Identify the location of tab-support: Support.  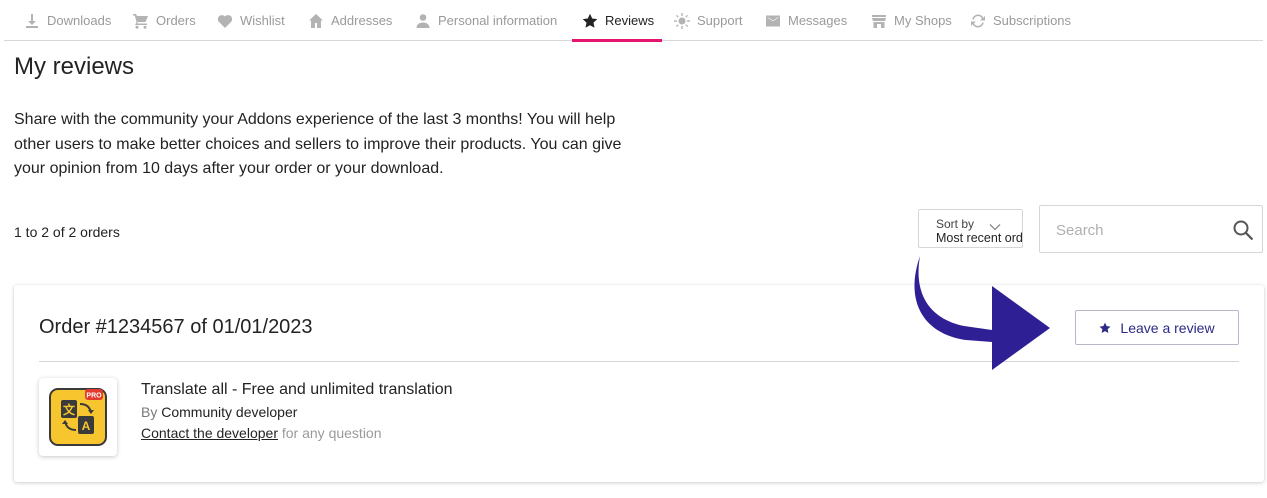
(708, 20).